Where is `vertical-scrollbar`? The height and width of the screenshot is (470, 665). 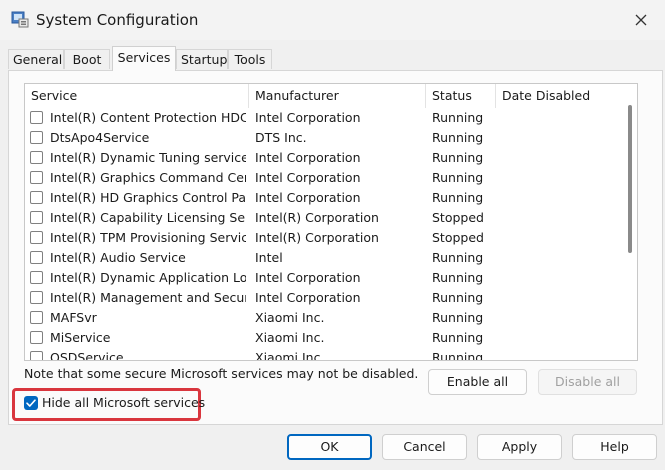
vertical-scrollbar is located at coordinates (630, 222).